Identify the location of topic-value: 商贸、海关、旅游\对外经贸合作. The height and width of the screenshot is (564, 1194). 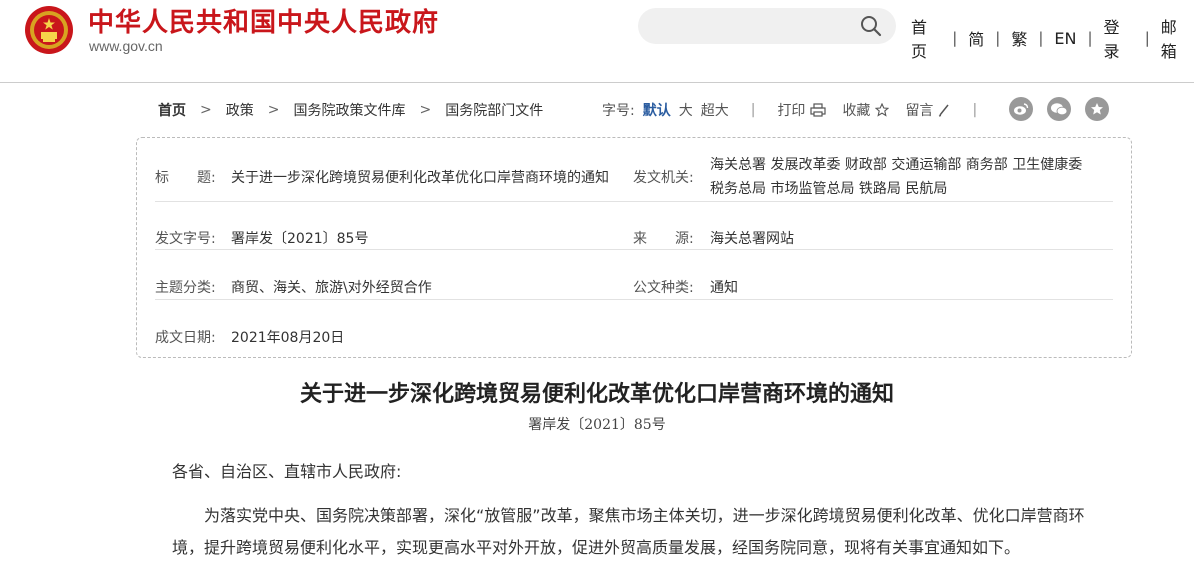
(331, 288).